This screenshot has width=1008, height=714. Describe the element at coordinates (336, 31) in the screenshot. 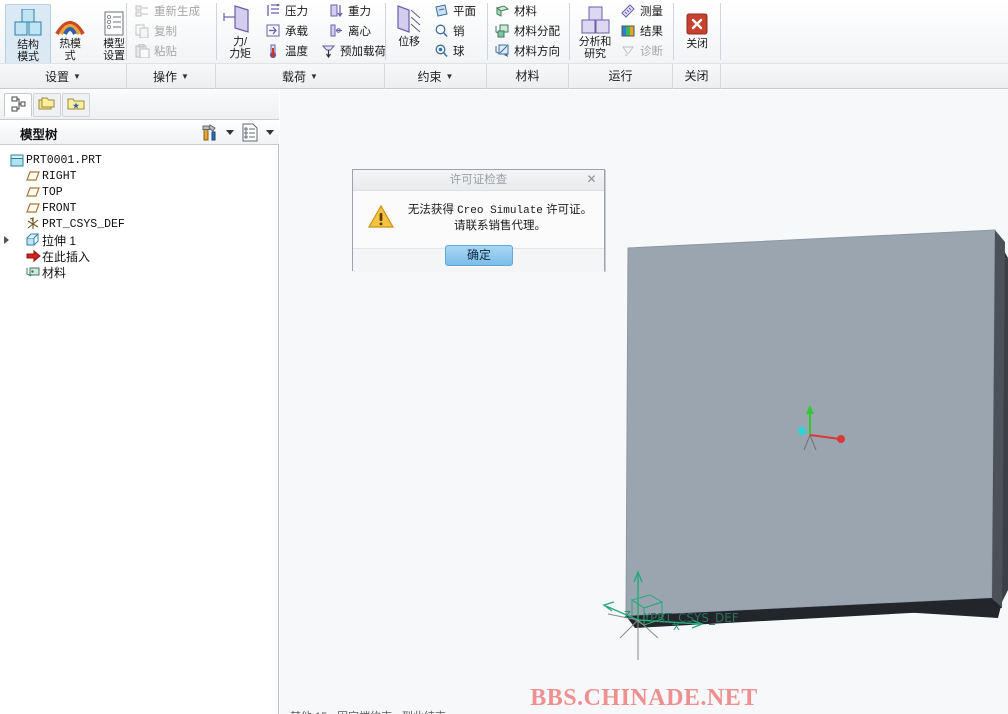

I see `centrifugal-icon` at that location.